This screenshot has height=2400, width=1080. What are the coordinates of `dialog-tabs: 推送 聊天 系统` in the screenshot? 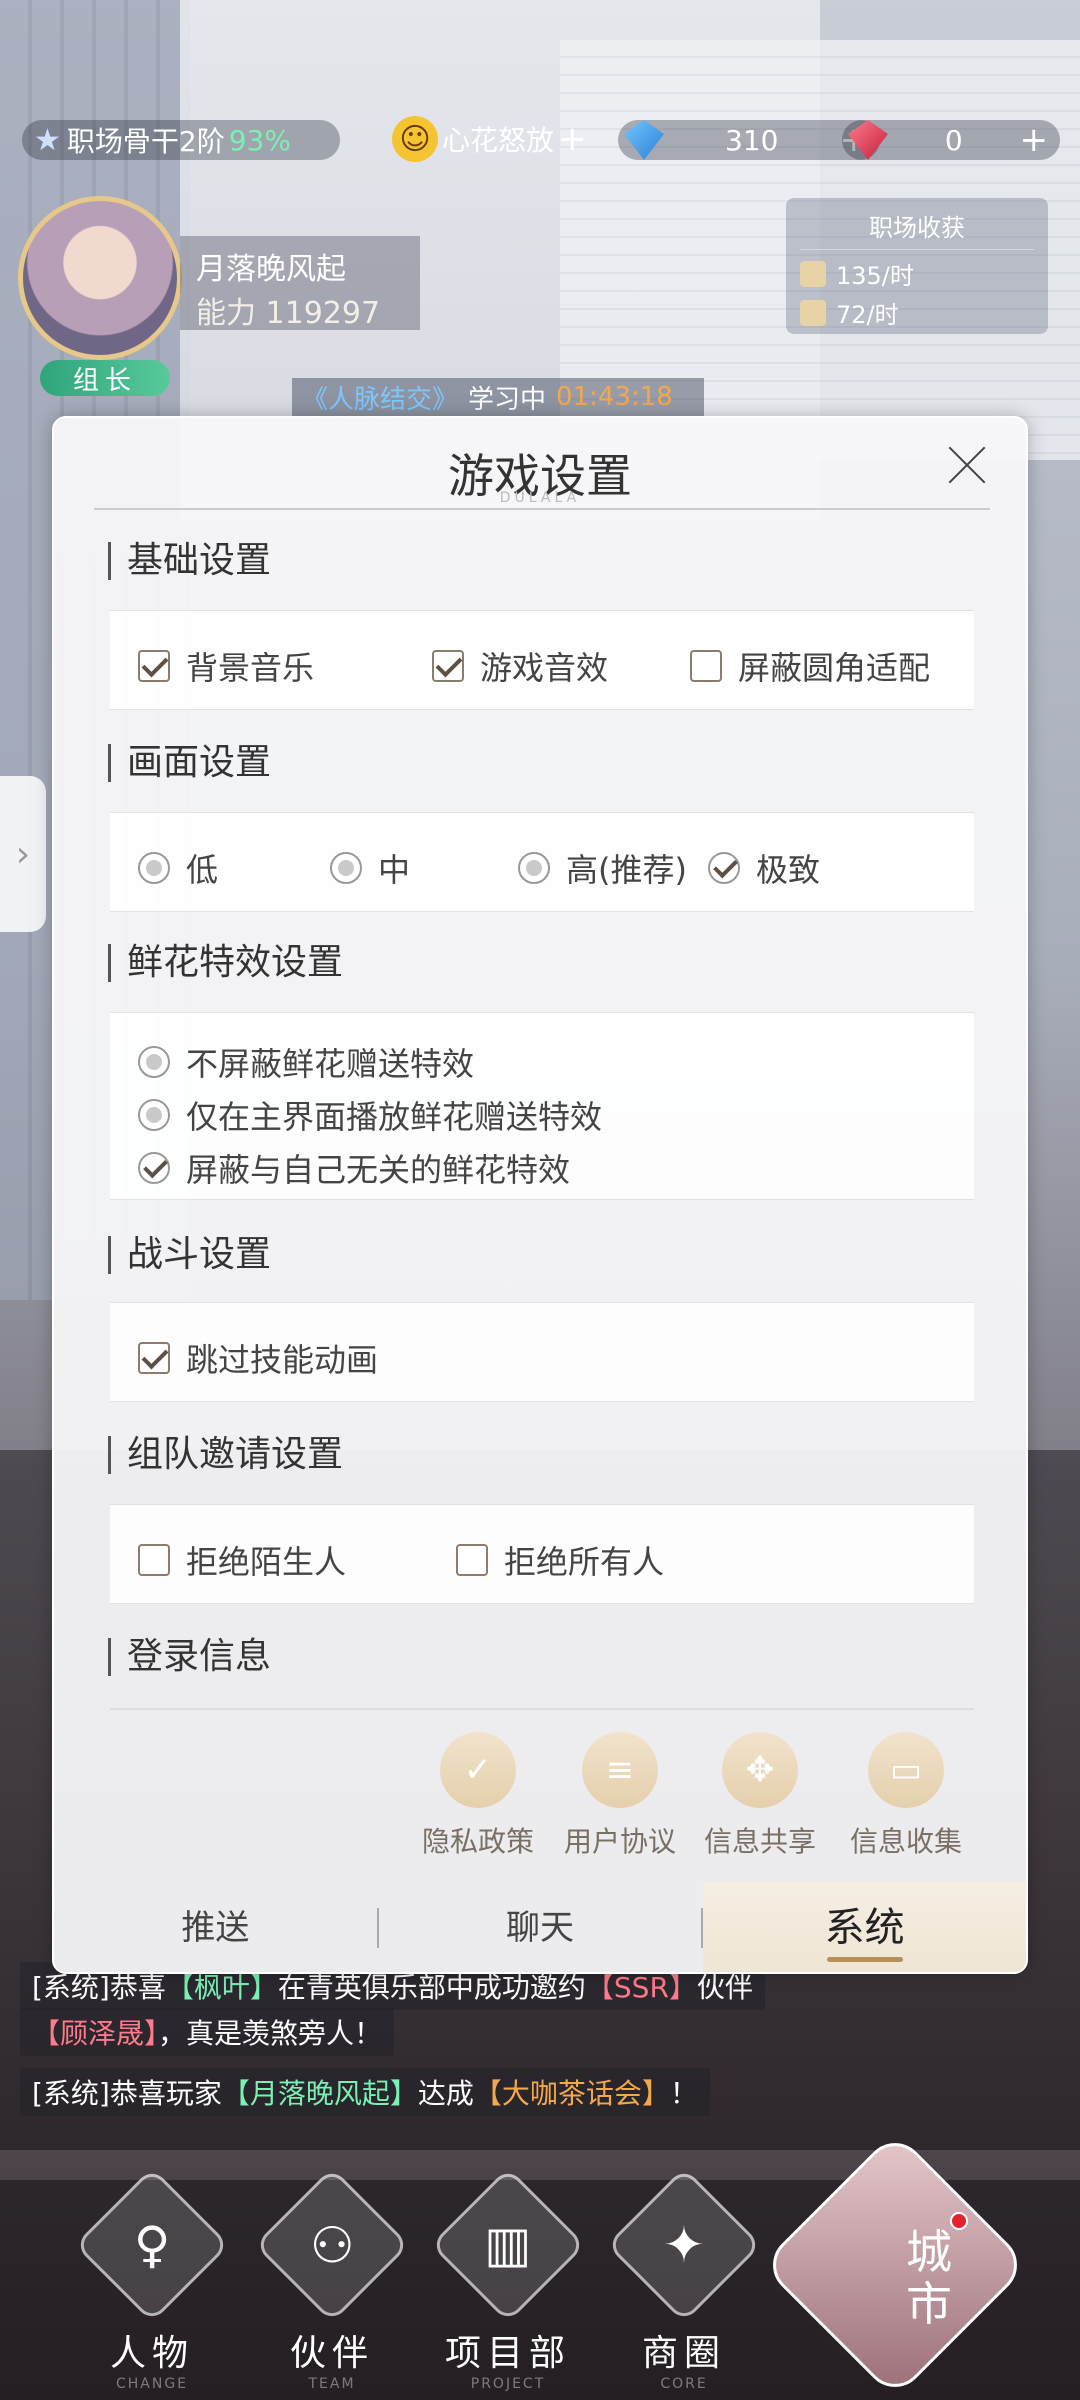 It's located at (540, 1927).